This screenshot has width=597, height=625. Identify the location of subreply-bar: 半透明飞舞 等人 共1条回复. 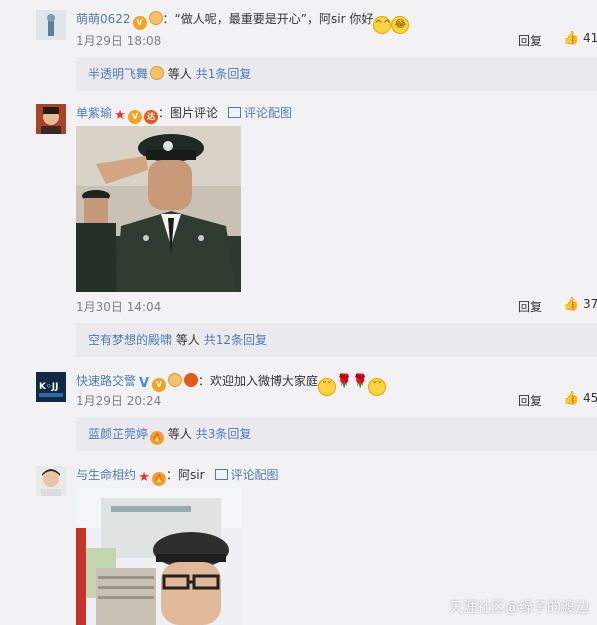
(336, 74).